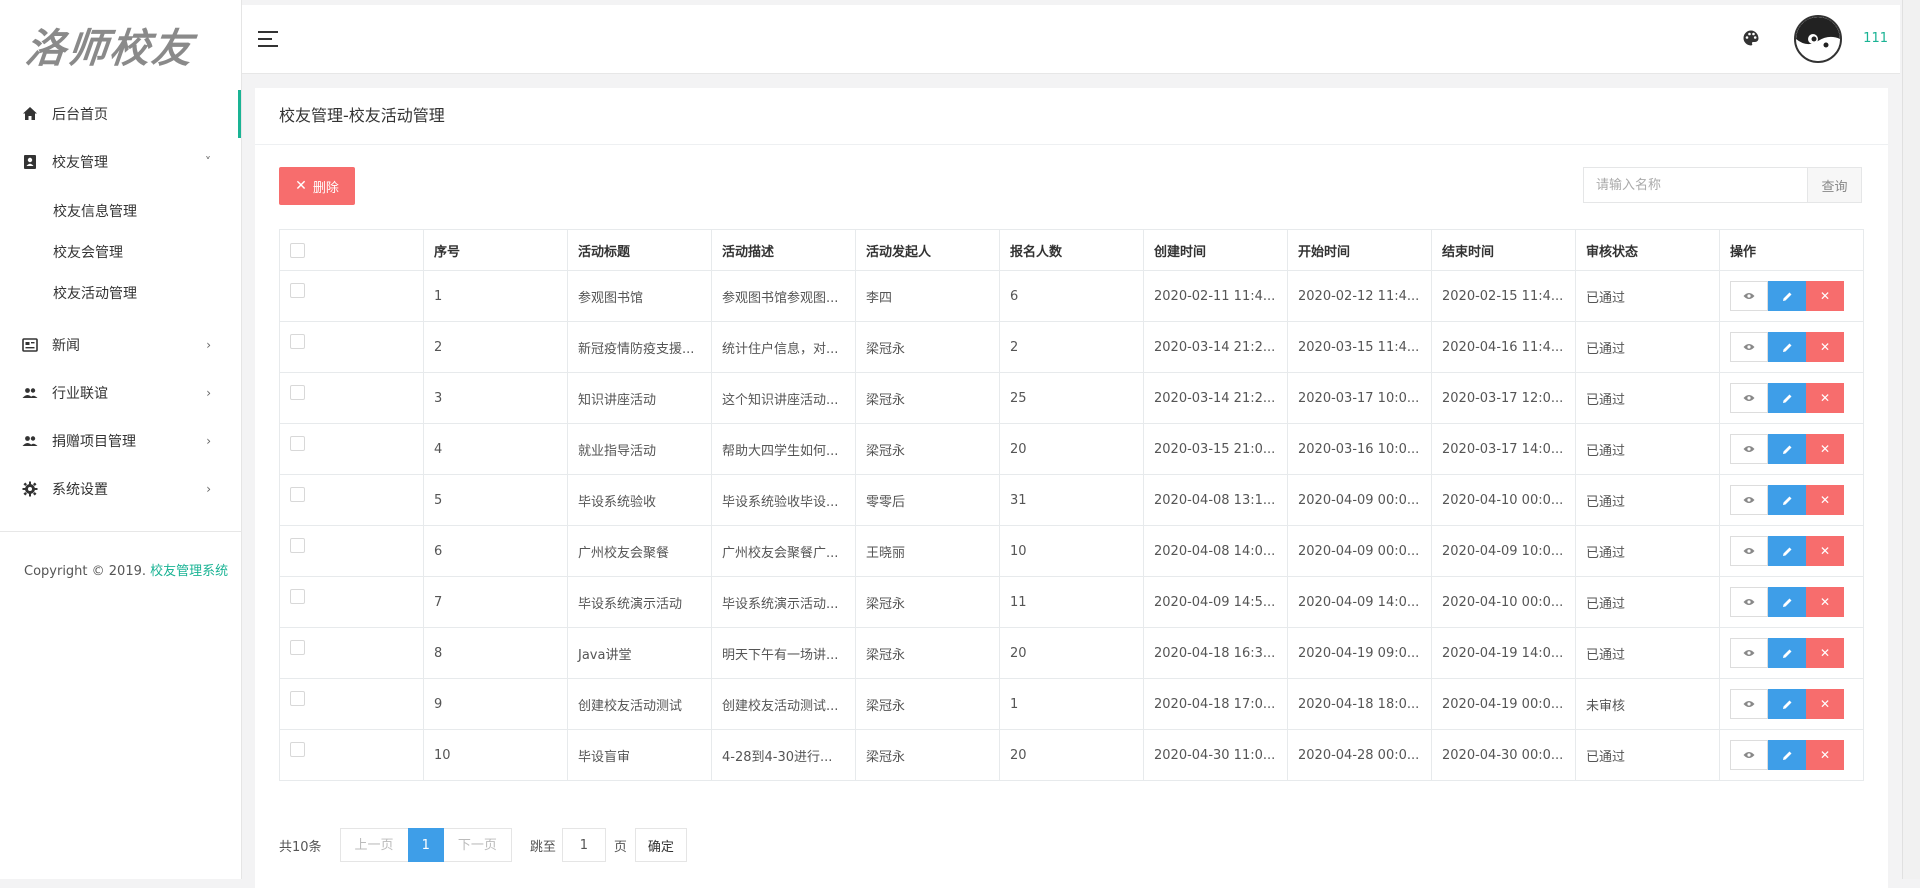 This screenshot has width=1920, height=888. Describe the element at coordinates (66, 346) in the screenshot. I see `sidebar-item-label: 新闻` at that location.